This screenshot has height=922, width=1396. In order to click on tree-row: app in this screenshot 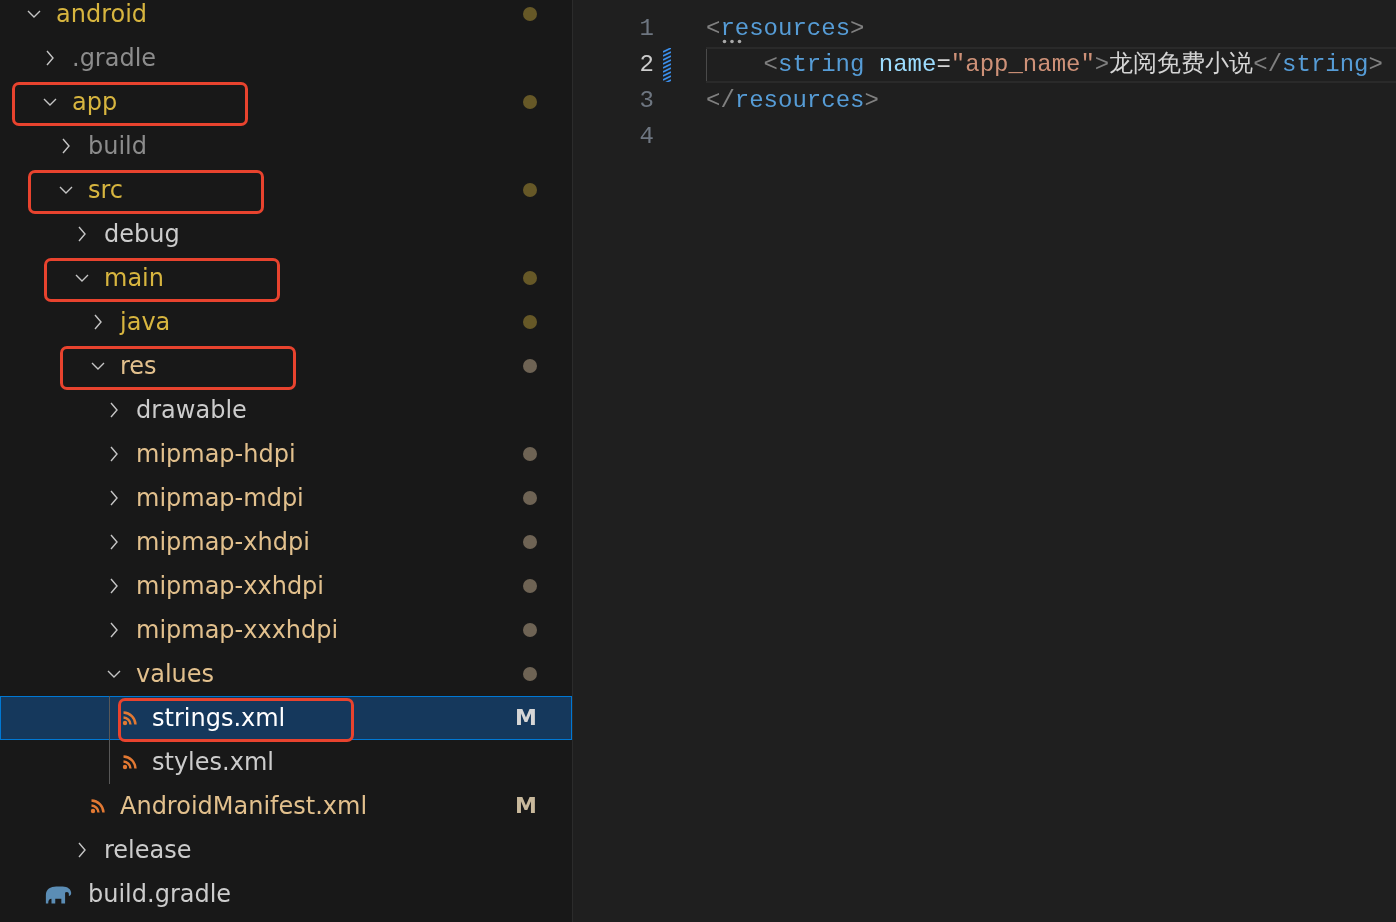, I will do `click(286, 102)`.